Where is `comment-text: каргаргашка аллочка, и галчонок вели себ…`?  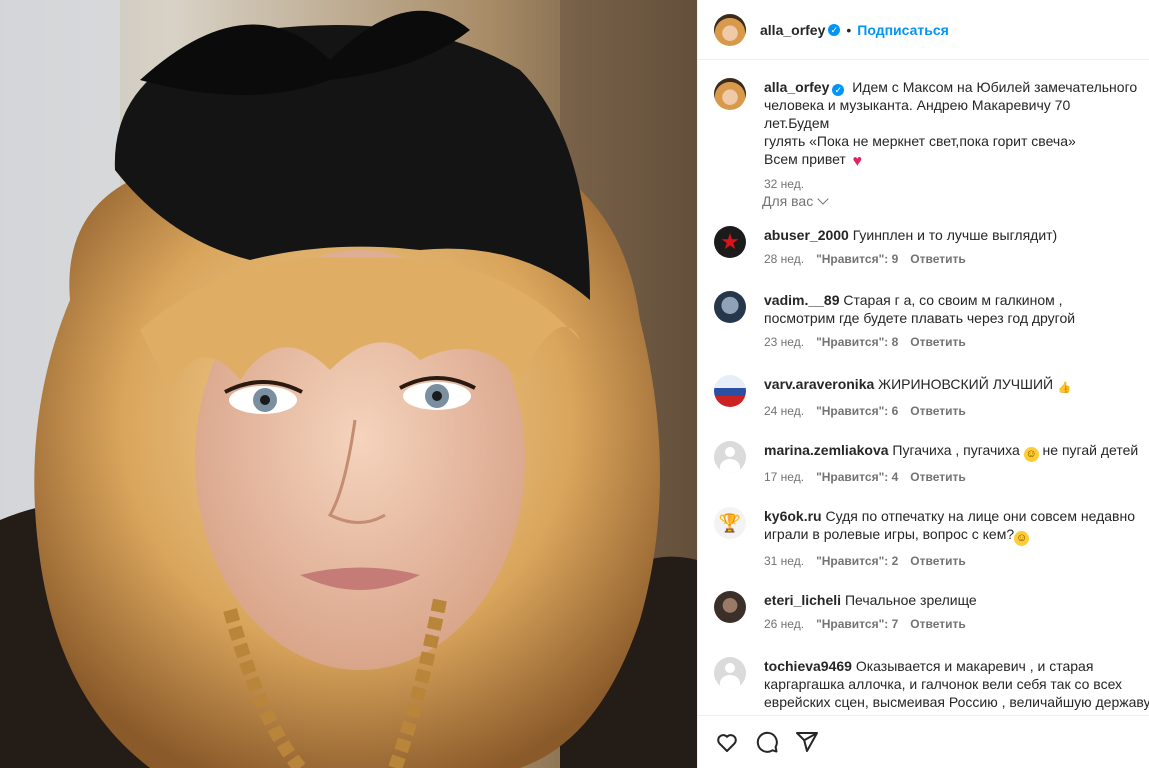
comment-text: каргаргашка аллочка, и галчонок вели себ… is located at coordinates (943, 684).